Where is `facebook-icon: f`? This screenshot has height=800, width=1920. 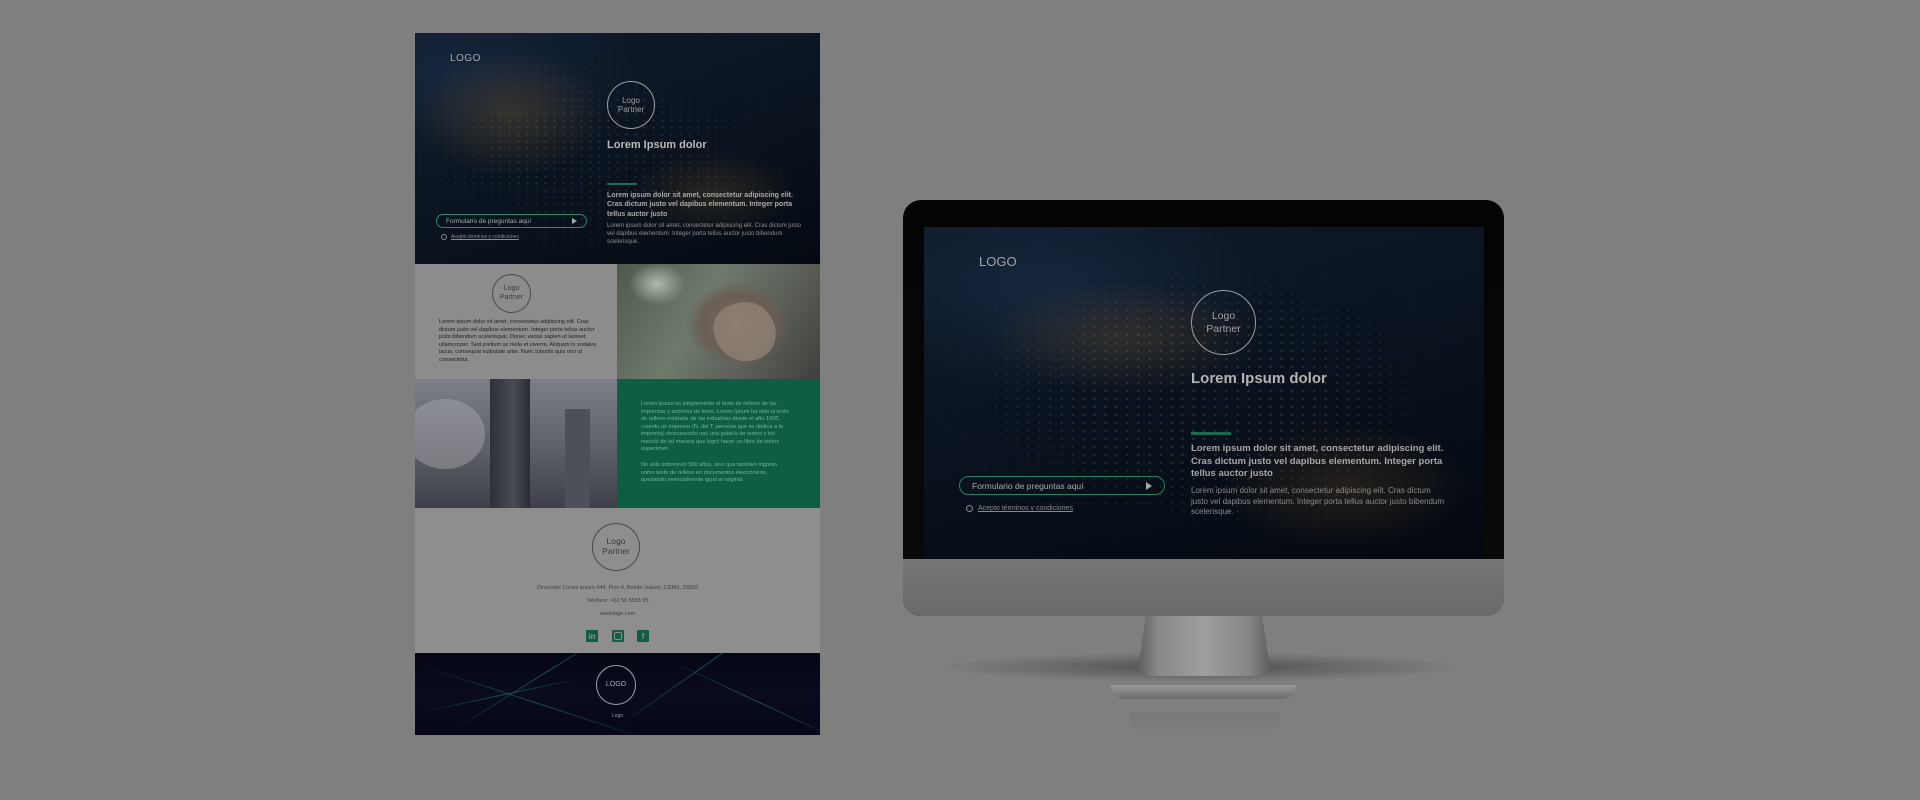 facebook-icon: f is located at coordinates (643, 636).